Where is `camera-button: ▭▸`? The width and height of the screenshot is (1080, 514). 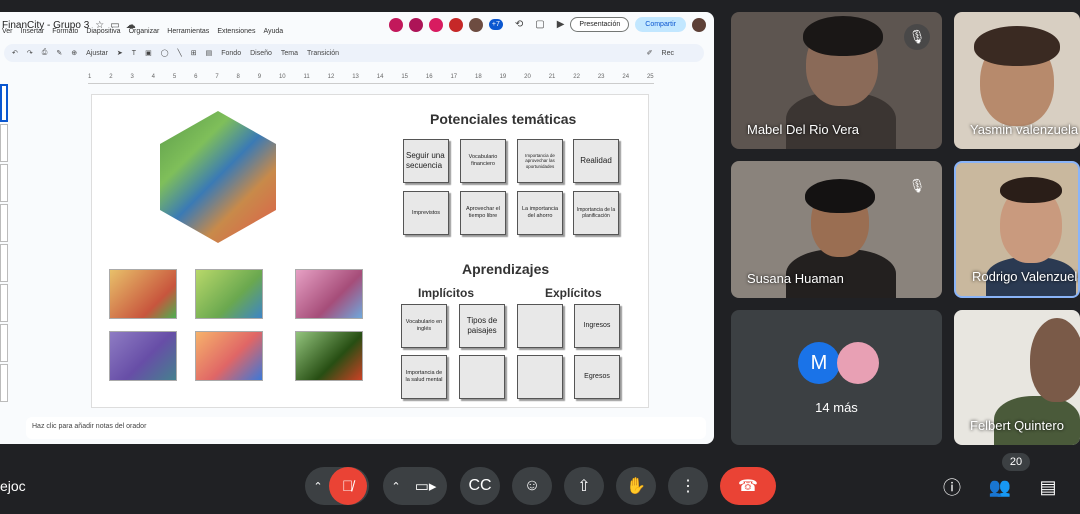
camera-button: ▭▸ is located at coordinates (425, 486).